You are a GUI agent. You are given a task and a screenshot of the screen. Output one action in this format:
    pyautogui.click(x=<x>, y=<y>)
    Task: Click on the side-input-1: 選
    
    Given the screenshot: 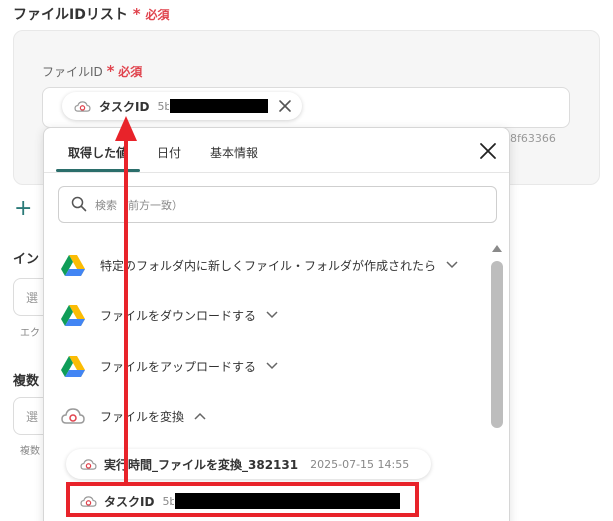 What is the action you would take?
    pyautogui.click(x=30, y=297)
    